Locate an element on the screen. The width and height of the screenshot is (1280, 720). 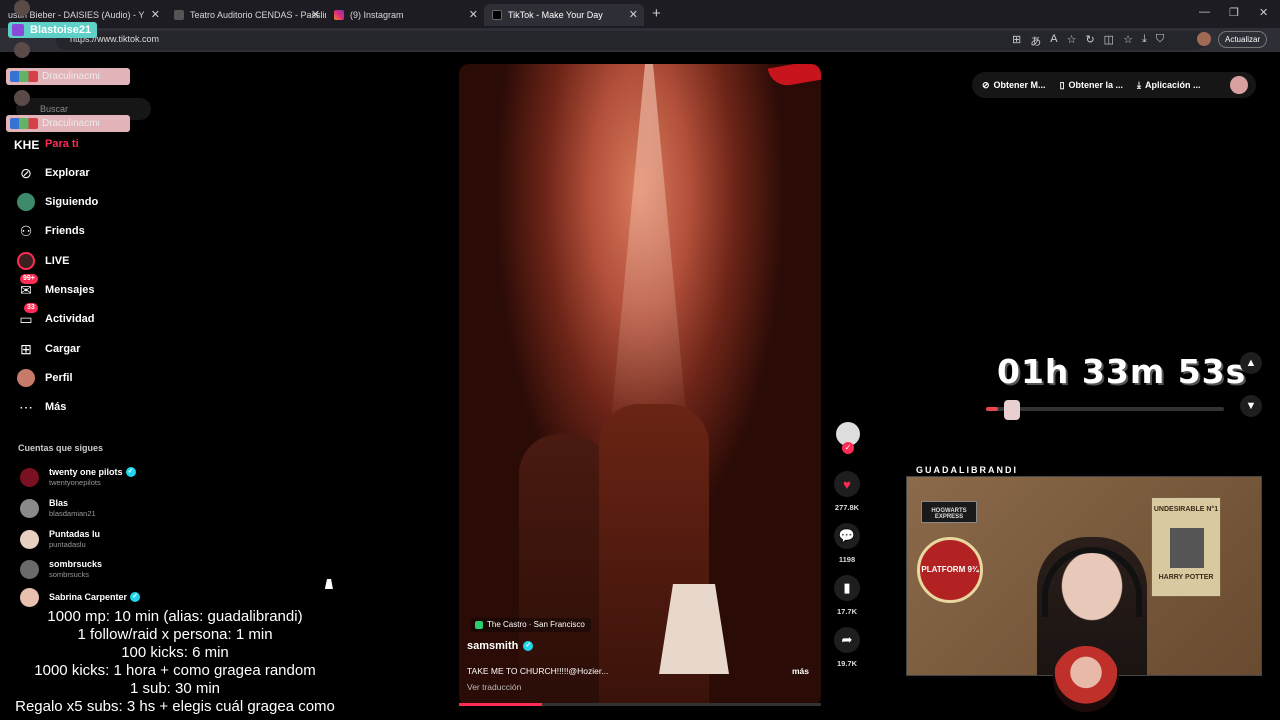
overlay-user-badge: Blastoise21 is located at coordinates (53, 30).